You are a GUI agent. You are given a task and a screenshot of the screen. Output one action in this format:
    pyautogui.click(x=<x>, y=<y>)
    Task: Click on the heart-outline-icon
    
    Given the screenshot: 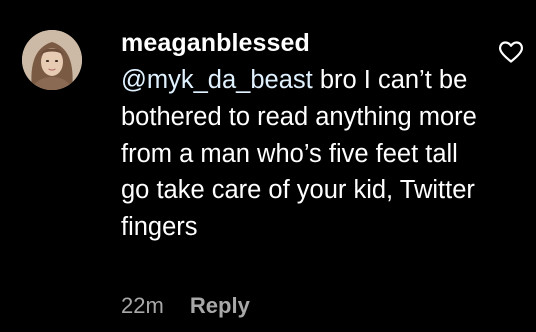 What is the action you would take?
    pyautogui.click(x=511, y=52)
    